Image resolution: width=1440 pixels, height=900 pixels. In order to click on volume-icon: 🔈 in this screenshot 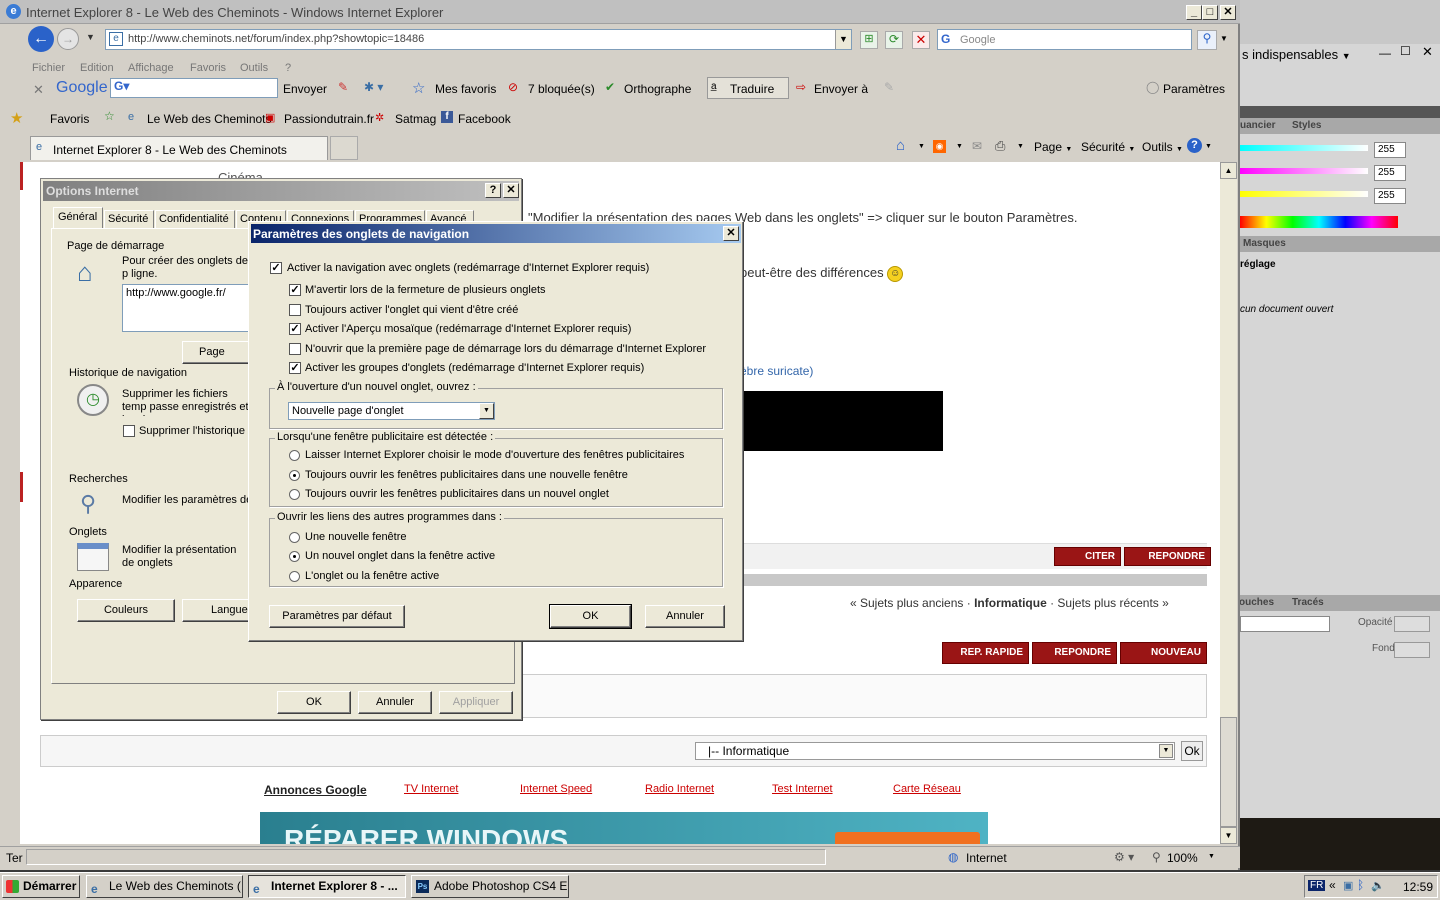, I will do `click(1378, 885)`.